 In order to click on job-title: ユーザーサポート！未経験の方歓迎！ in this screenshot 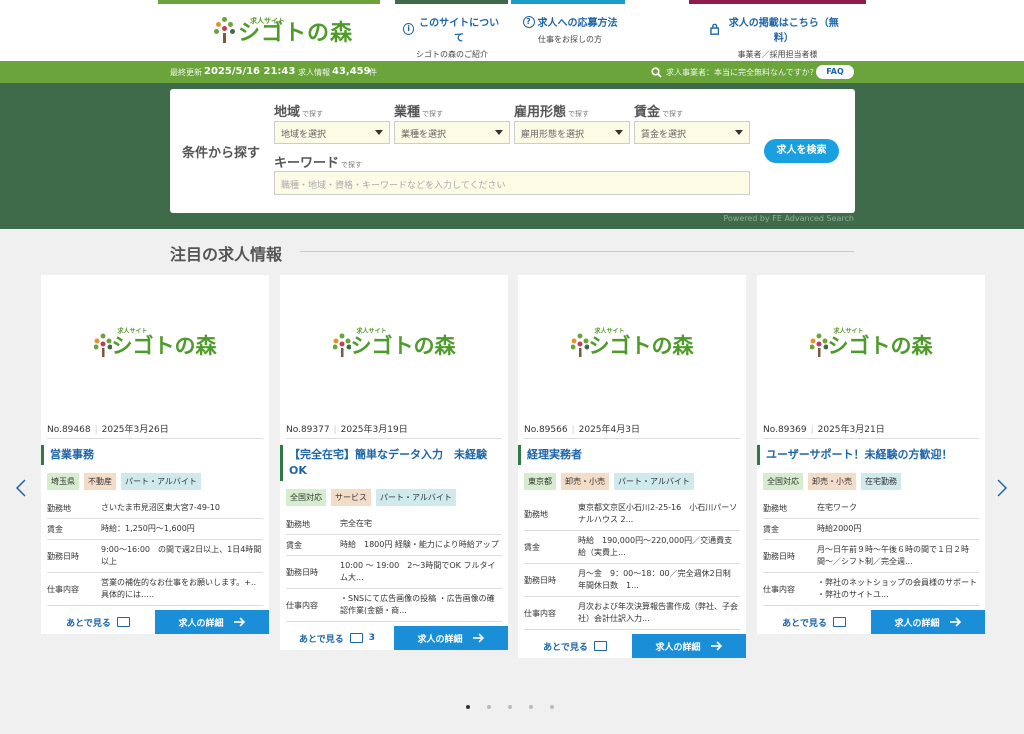, I will do `click(868, 455)`.